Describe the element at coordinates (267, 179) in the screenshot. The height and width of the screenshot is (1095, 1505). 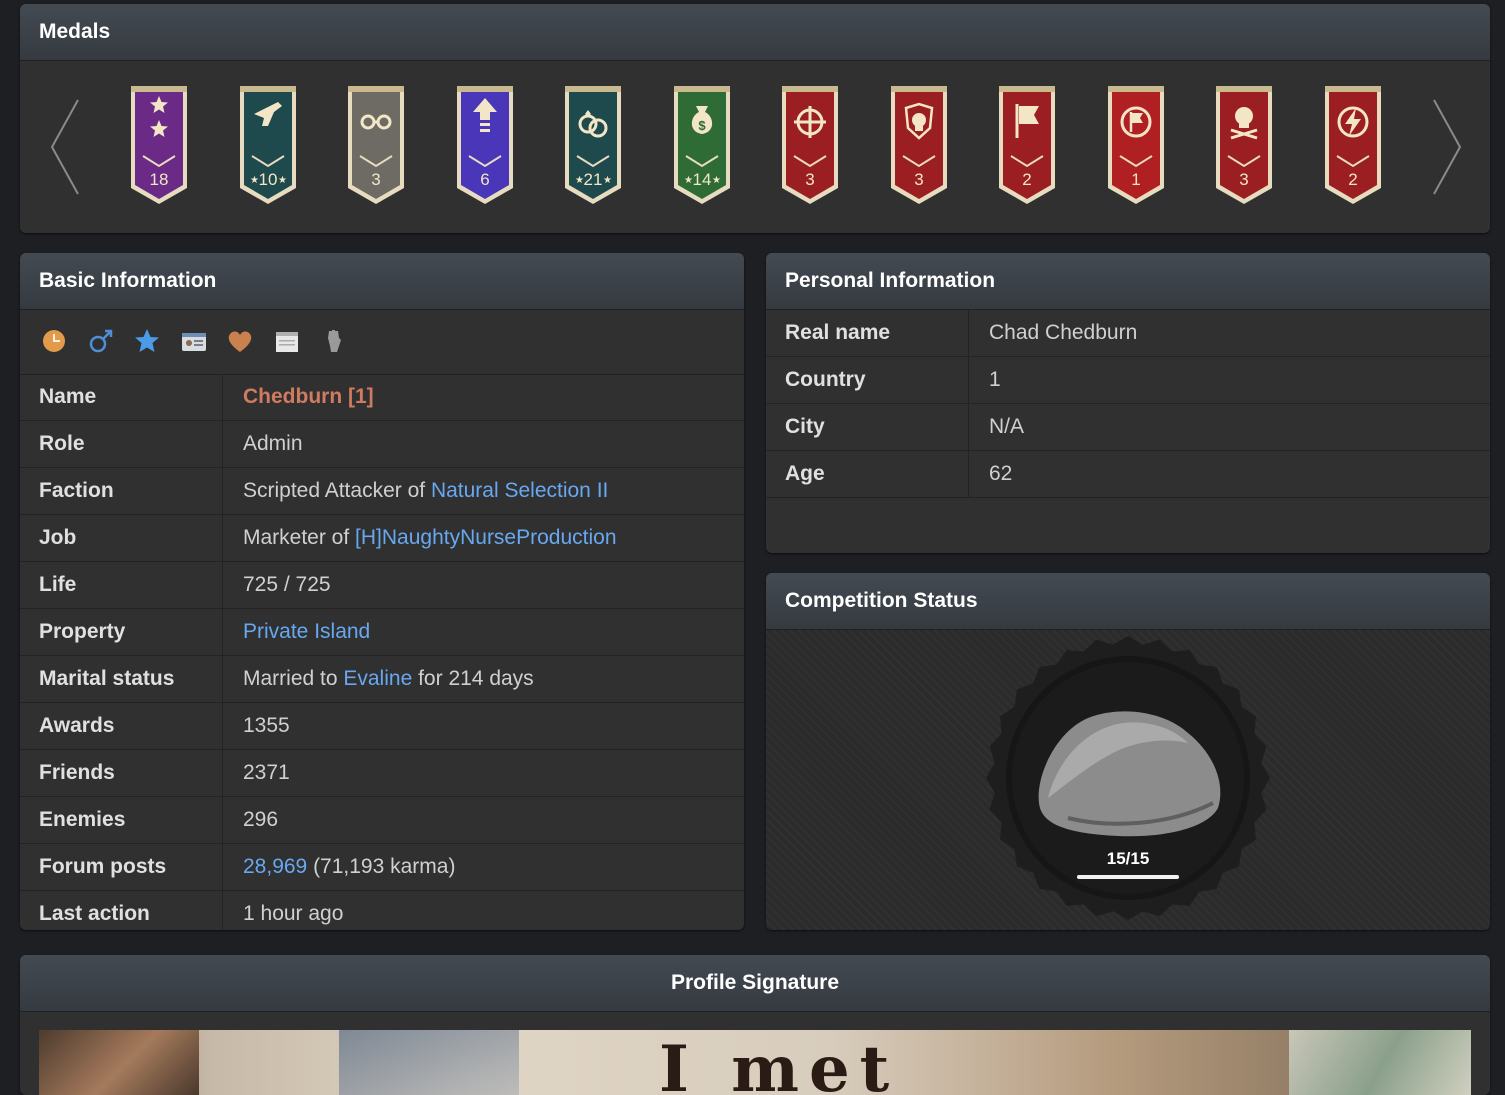
I see `medal-count: 10` at that location.